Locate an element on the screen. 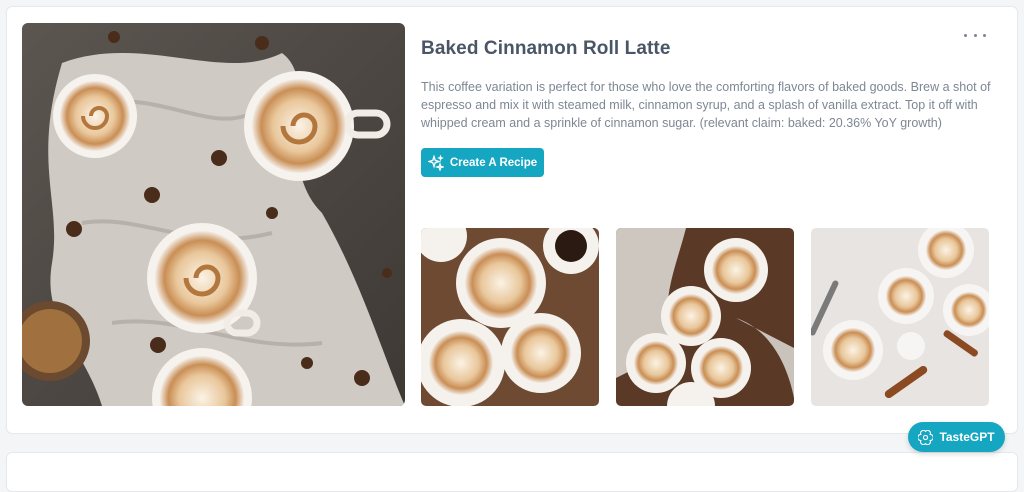  tastegpt-label: TasteGPT is located at coordinates (967, 437).